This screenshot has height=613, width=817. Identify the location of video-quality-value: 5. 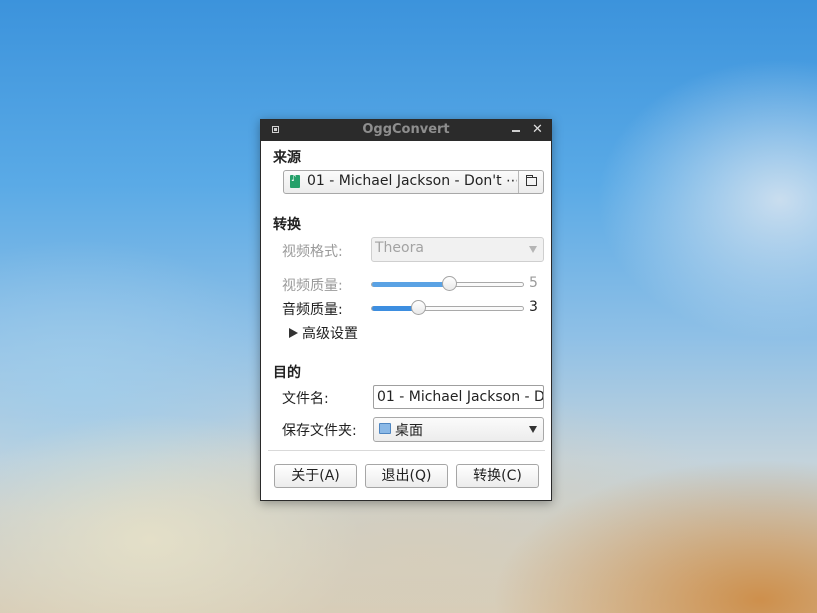
(533, 283).